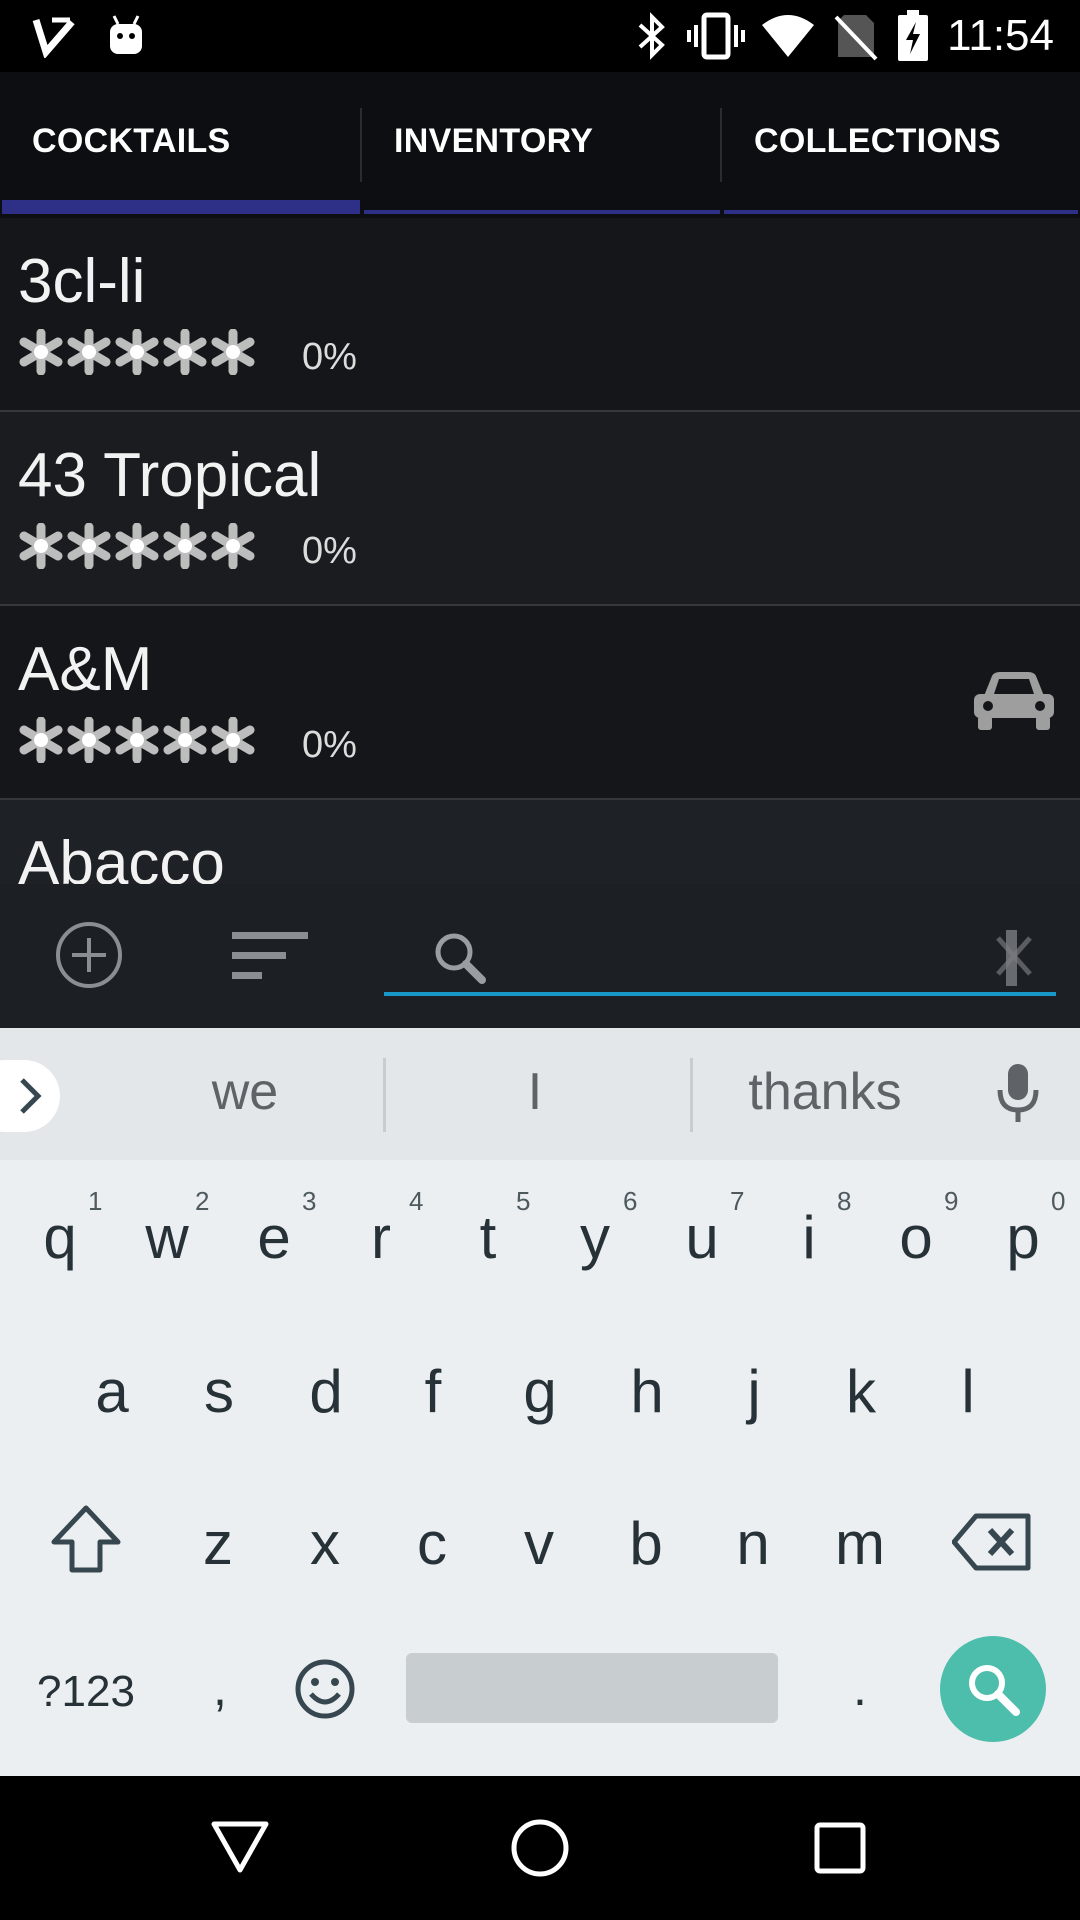  Describe the element at coordinates (131, 141) in the screenshot. I see `tab-cocktails-label: COCKTAILS` at that location.